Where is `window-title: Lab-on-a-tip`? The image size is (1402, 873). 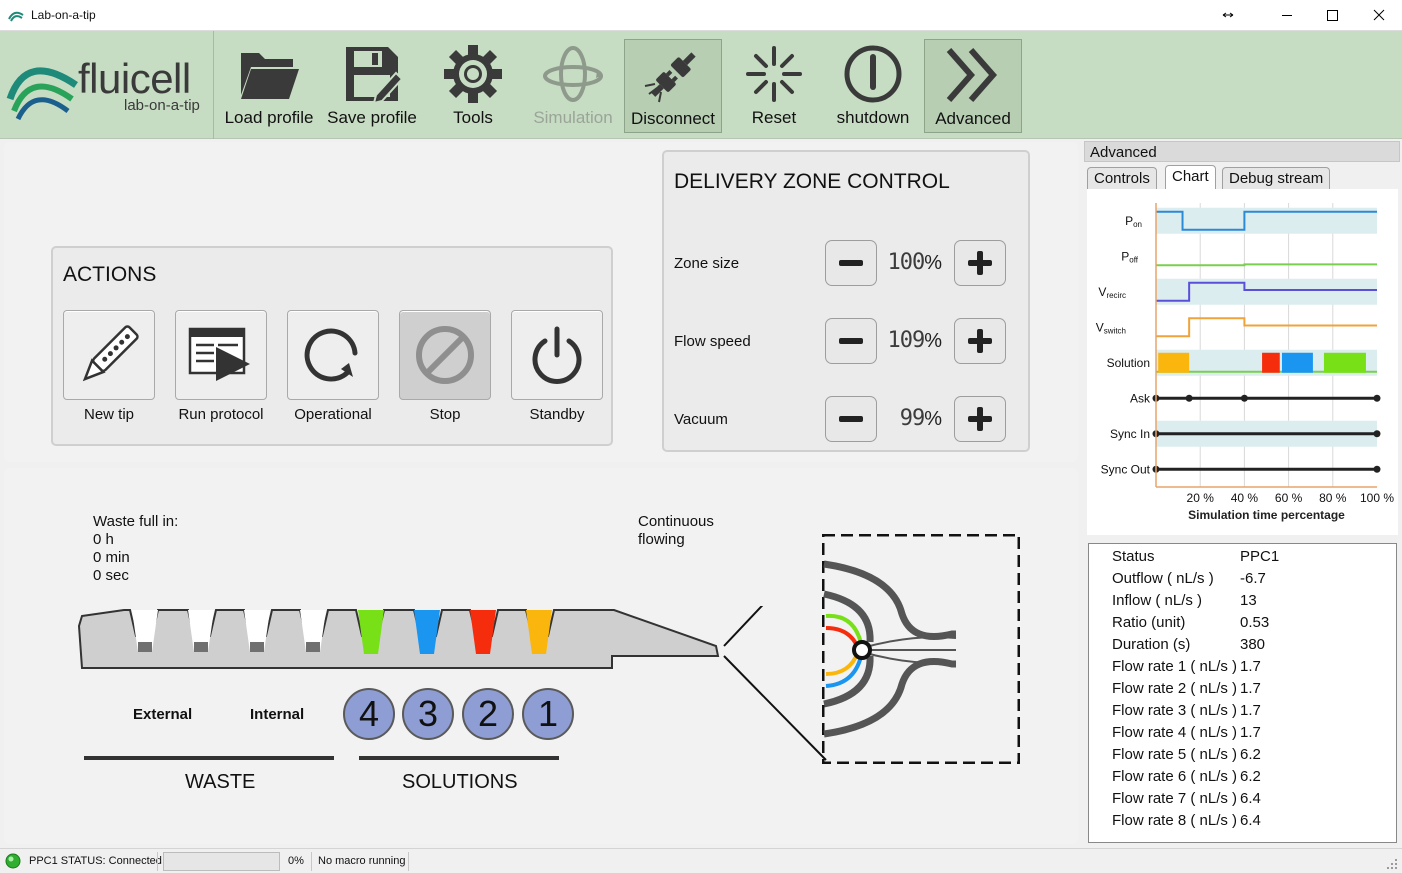 window-title: Lab-on-a-tip is located at coordinates (63, 15).